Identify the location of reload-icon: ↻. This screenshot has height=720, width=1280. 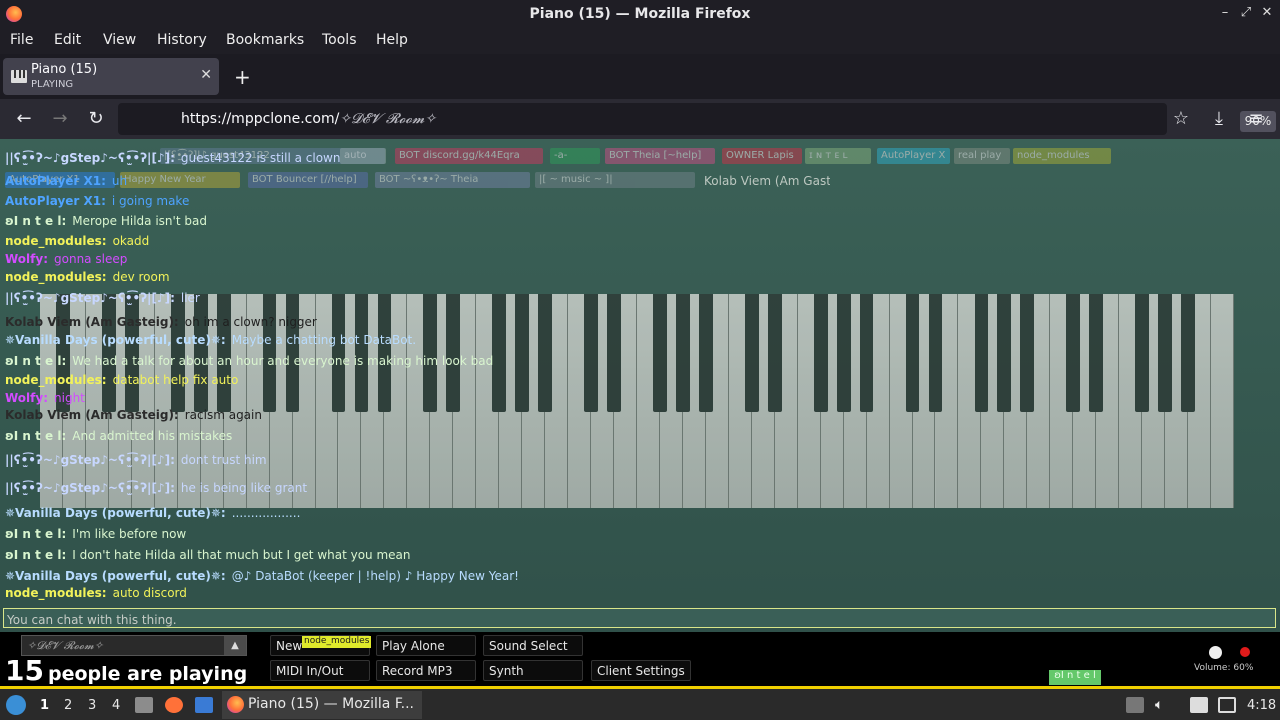
(96, 118).